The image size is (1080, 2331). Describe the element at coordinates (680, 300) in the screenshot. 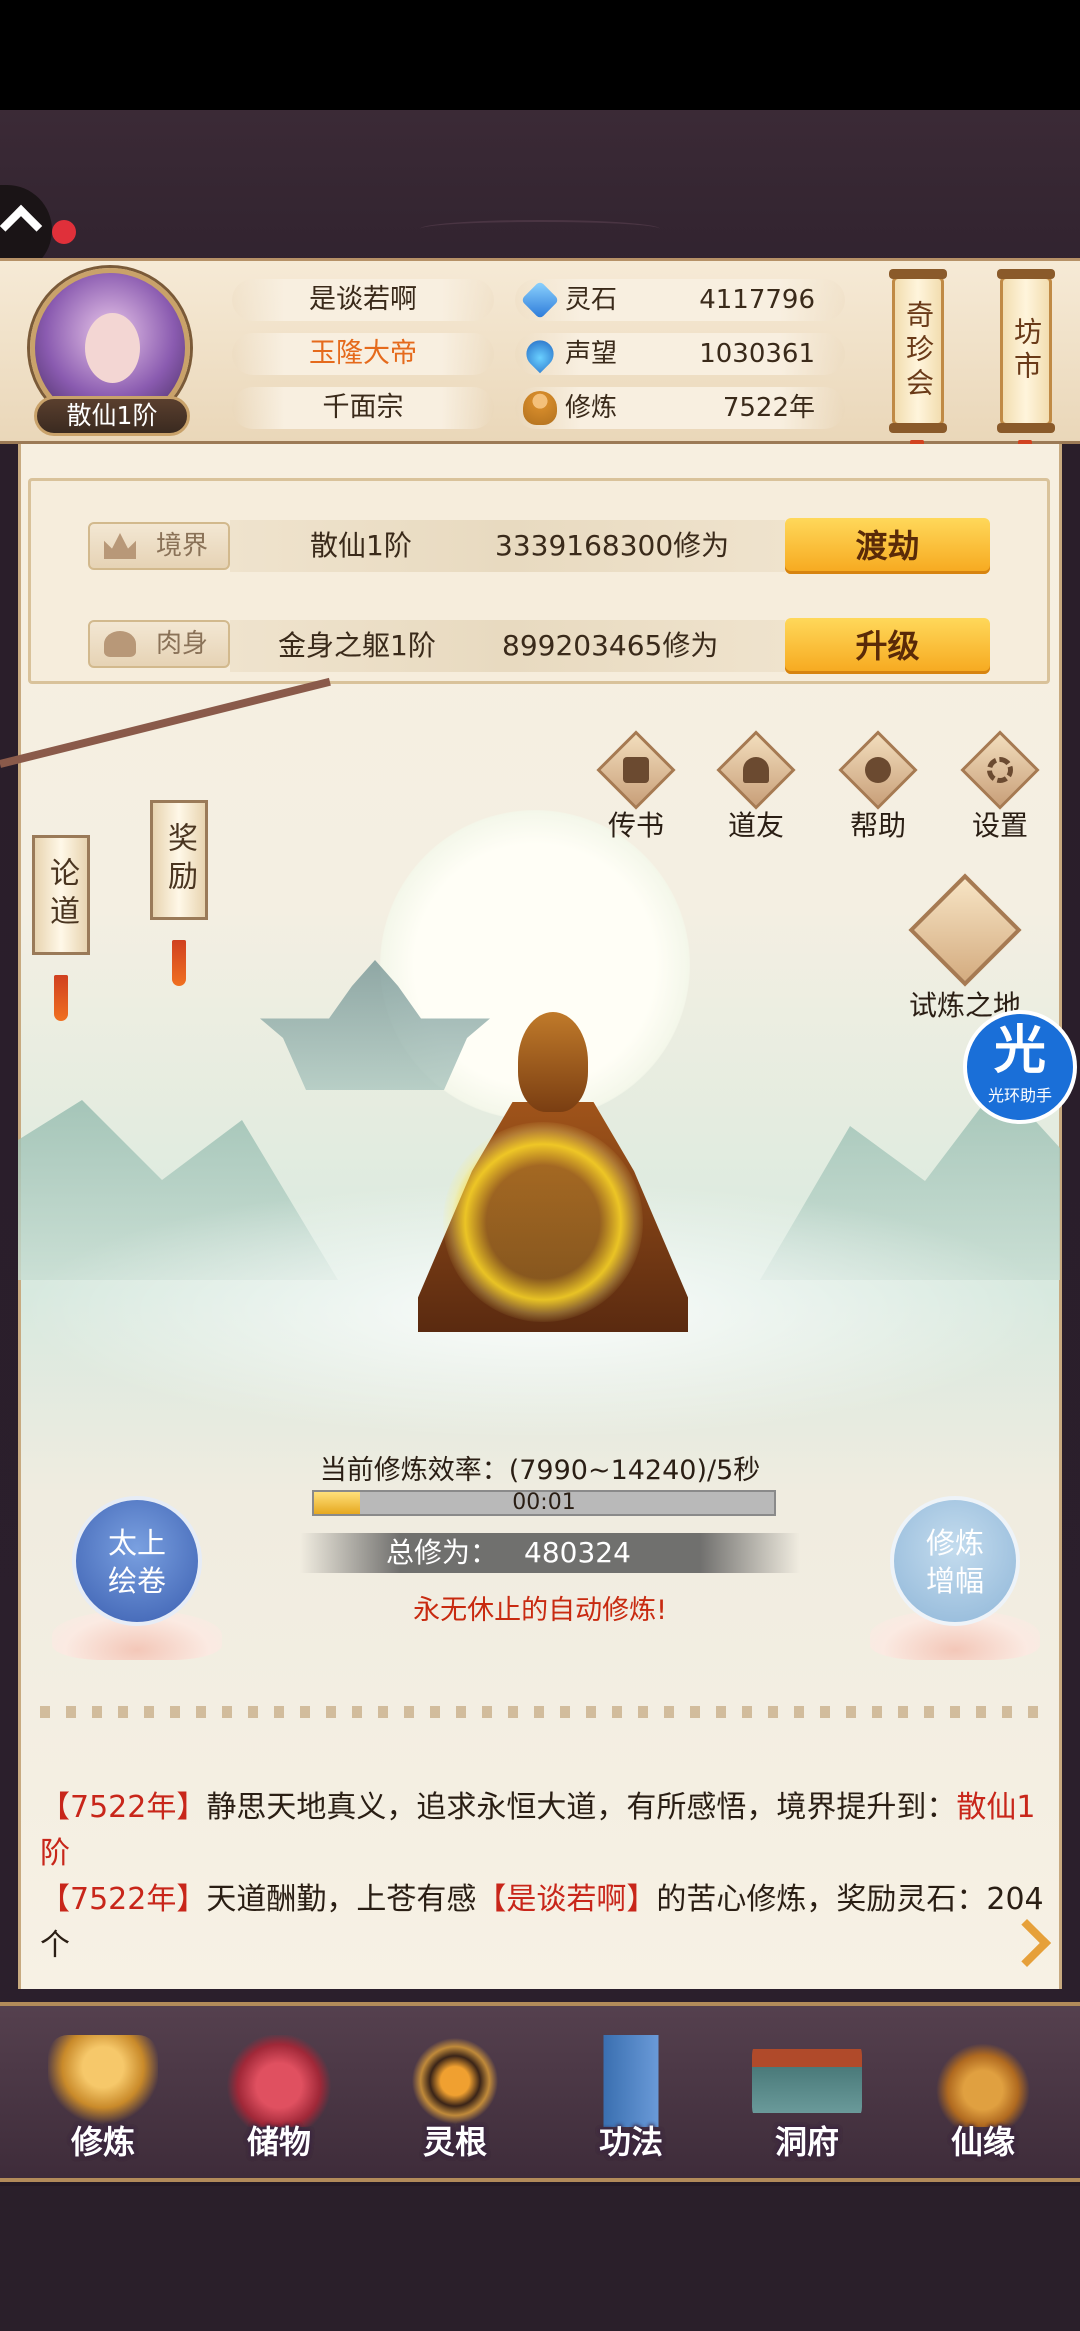

I see `resource-spirit-stone: 灵石 4117796` at that location.